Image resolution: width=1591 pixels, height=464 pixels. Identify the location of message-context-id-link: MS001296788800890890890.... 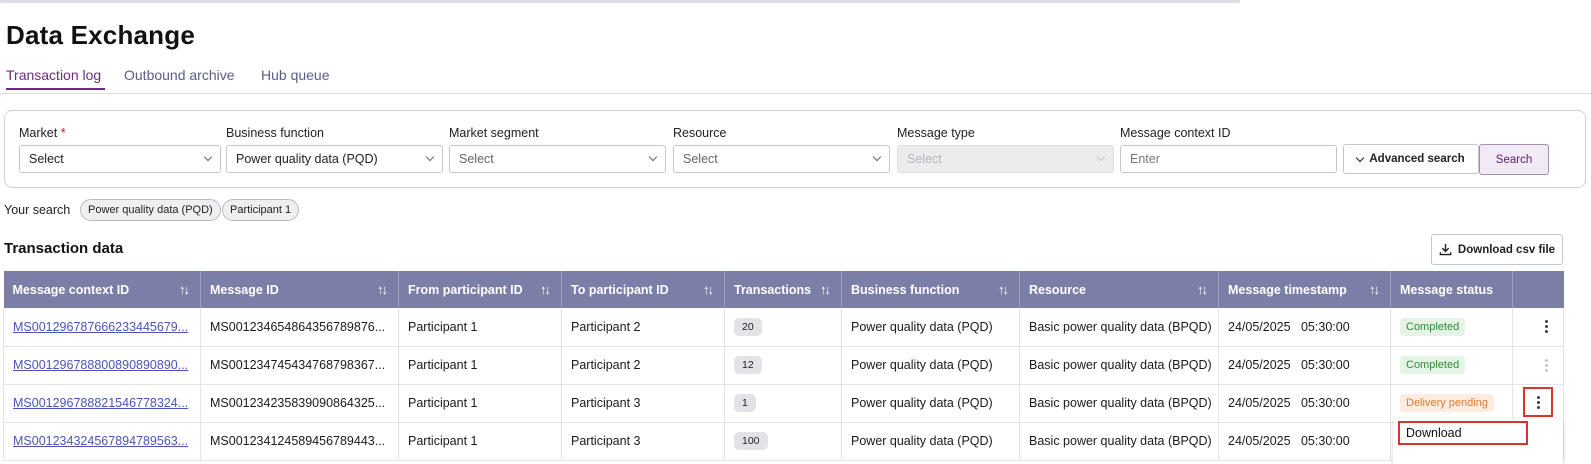
(100, 365).